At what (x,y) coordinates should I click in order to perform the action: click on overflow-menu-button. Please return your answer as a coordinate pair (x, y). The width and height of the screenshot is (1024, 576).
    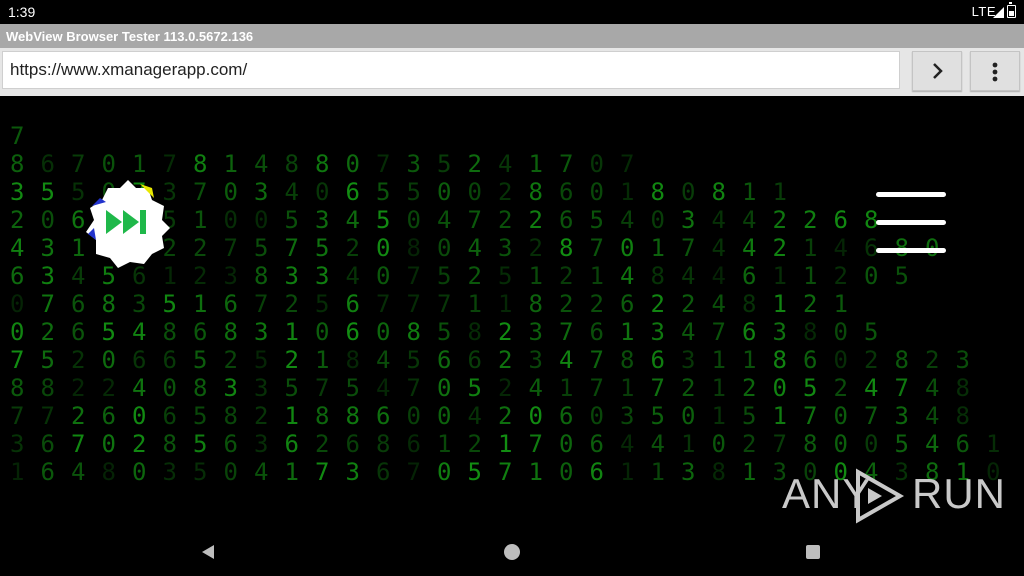
    Looking at the image, I should click on (995, 71).